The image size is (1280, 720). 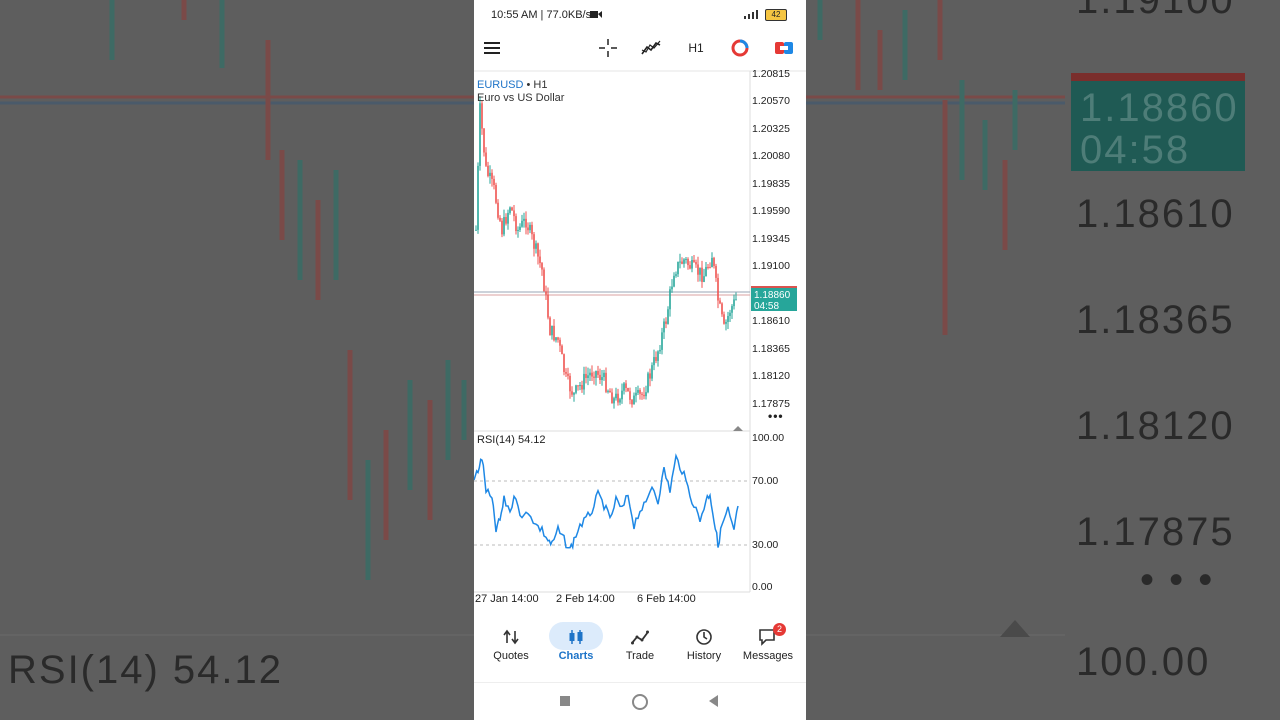 I want to click on nav-history-label: History, so click(x=704, y=656).